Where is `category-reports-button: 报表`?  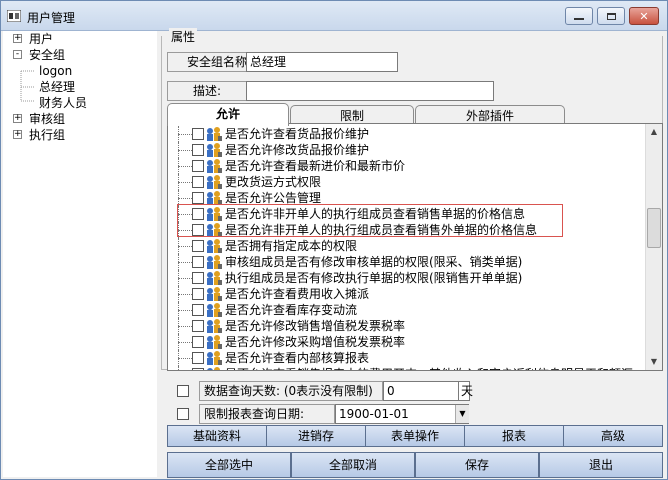 category-reports-button: 报表 is located at coordinates (514, 436).